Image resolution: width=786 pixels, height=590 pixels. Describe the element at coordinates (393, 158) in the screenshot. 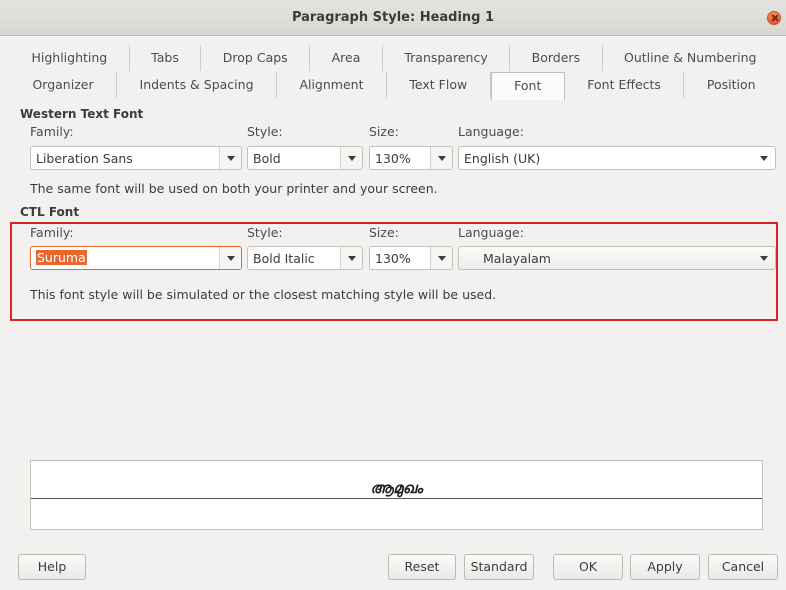

I see `western-size-value: 130%` at that location.